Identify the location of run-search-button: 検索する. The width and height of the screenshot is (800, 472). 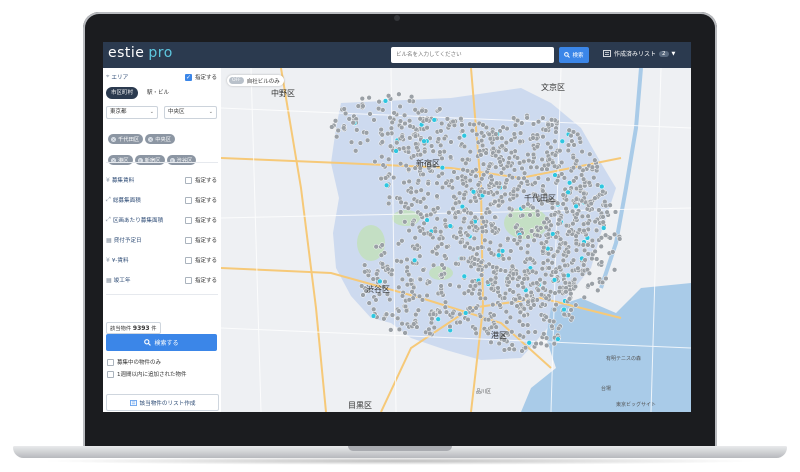
(161, 342).